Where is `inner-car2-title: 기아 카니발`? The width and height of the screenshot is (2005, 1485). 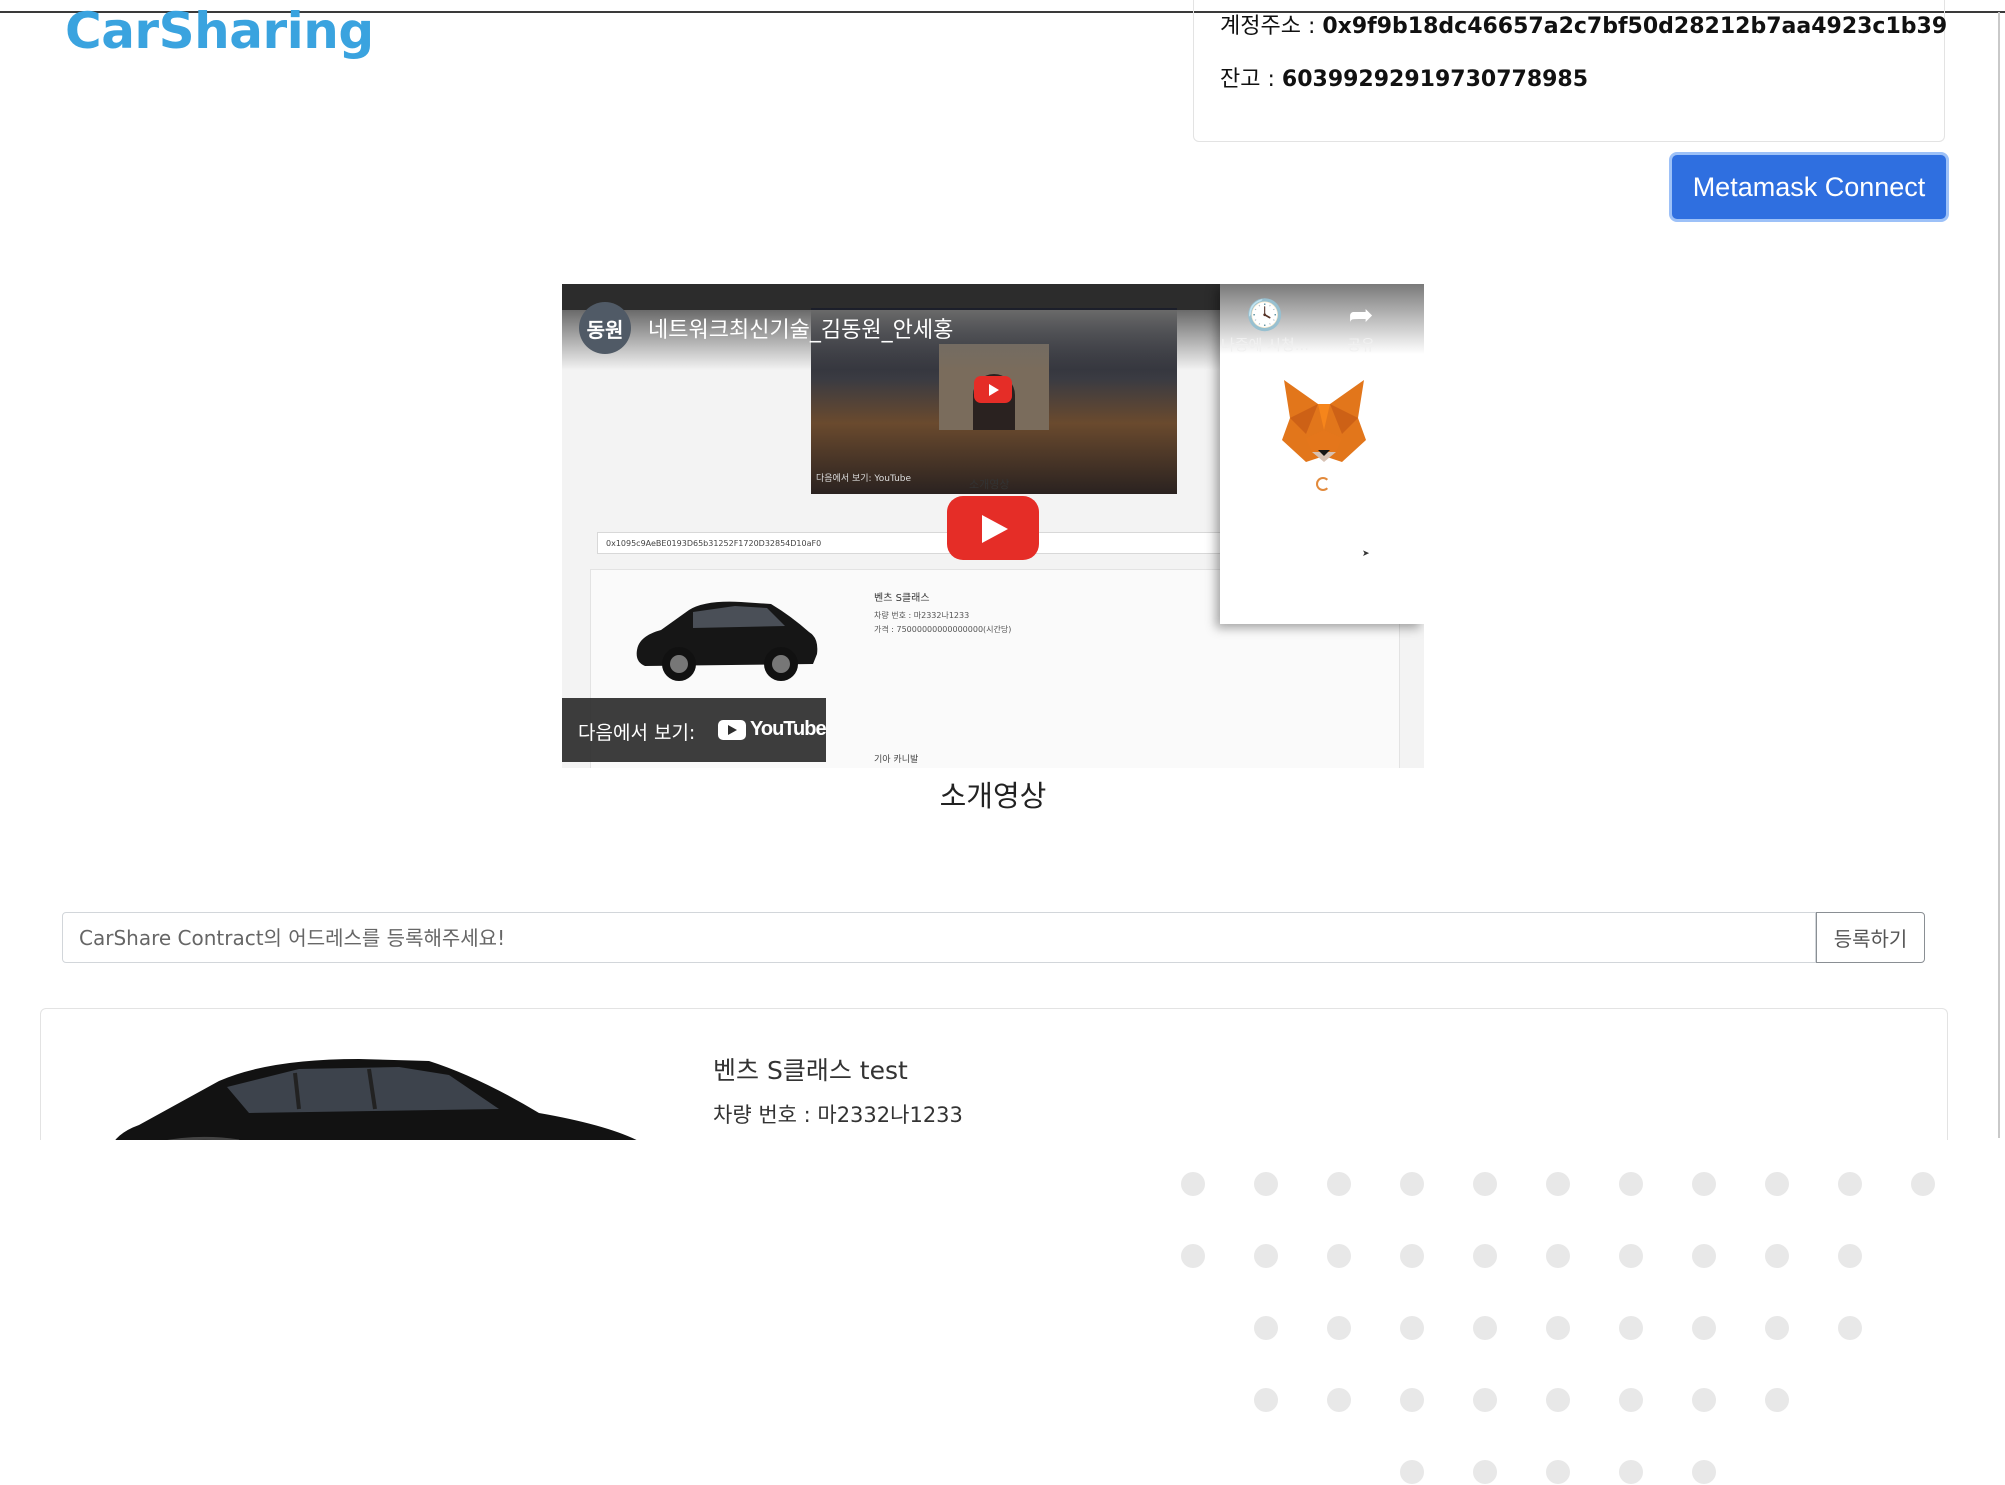
inner-car2-title: 기아 카니발 is located at coordinates (896, 760).